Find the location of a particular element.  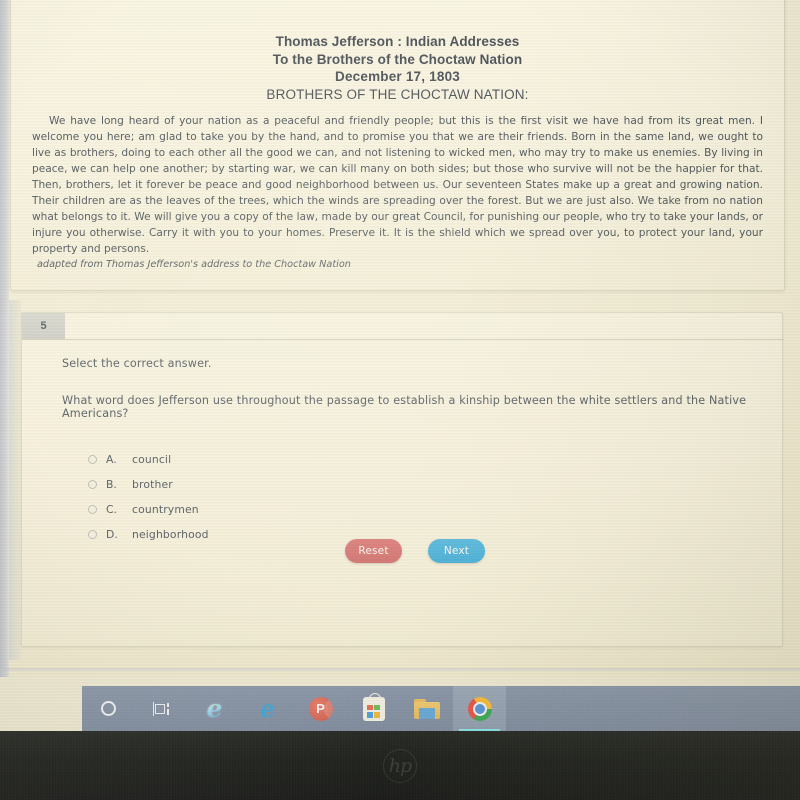

option-text: neighborhood is located at coordinates (170, 534).